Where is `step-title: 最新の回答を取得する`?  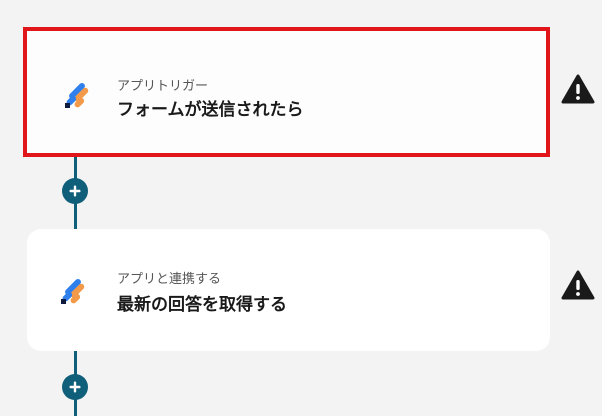 step-title: 最新の回答を取得する is located at coordinates (202, 305).